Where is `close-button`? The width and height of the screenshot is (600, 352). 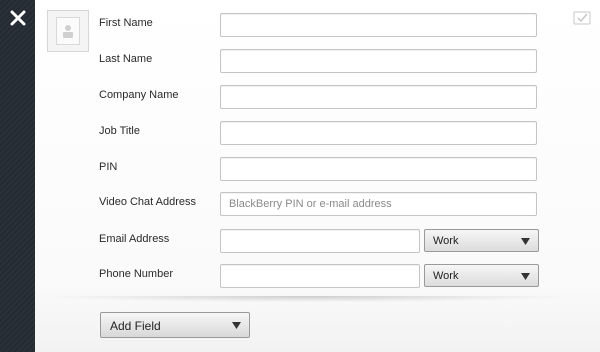 close-button is located at coordinates (17, 17).